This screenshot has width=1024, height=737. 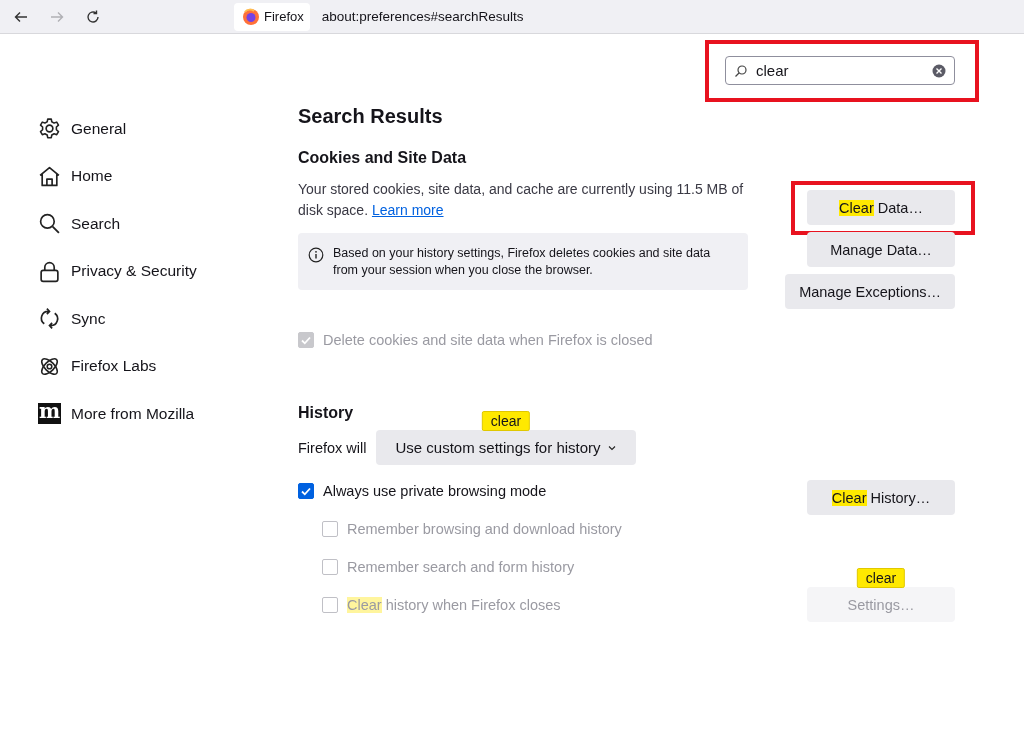 I want to click on sync-icon, so click(x=49, y=319).